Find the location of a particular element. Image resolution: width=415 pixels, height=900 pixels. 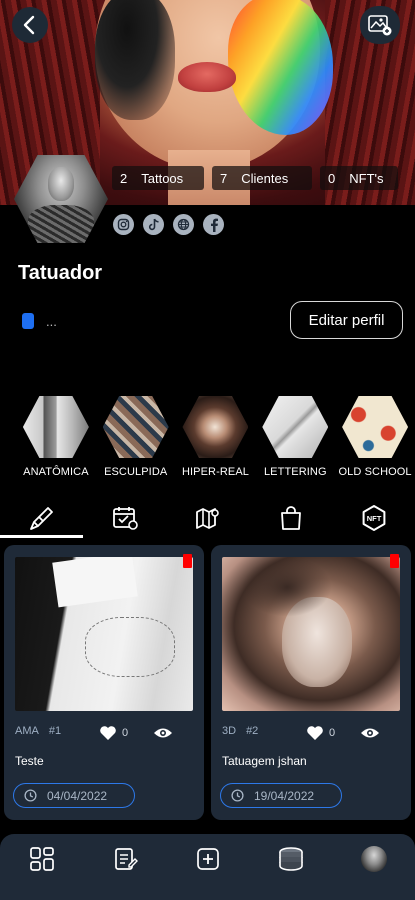

nav-records is located at coordinates (124, 859).